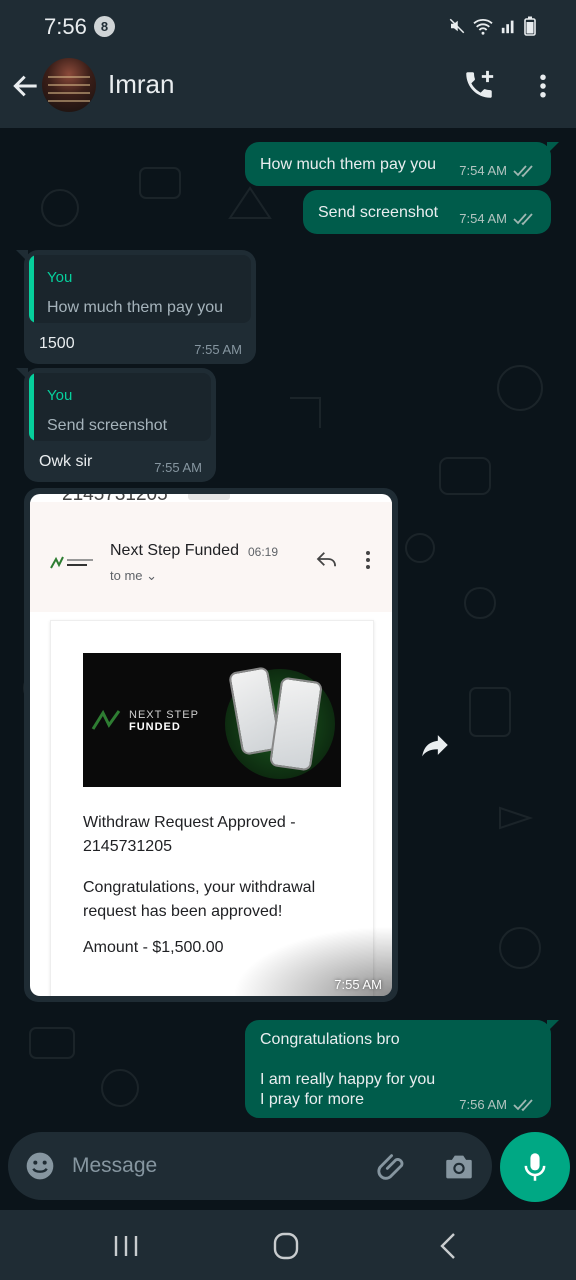 The width and height of the screenshot is (576, 1280). What do you see at coordinates (459, 1167) in the screenshot?
I see `camera-icon` at bounding box center [459, 1167].